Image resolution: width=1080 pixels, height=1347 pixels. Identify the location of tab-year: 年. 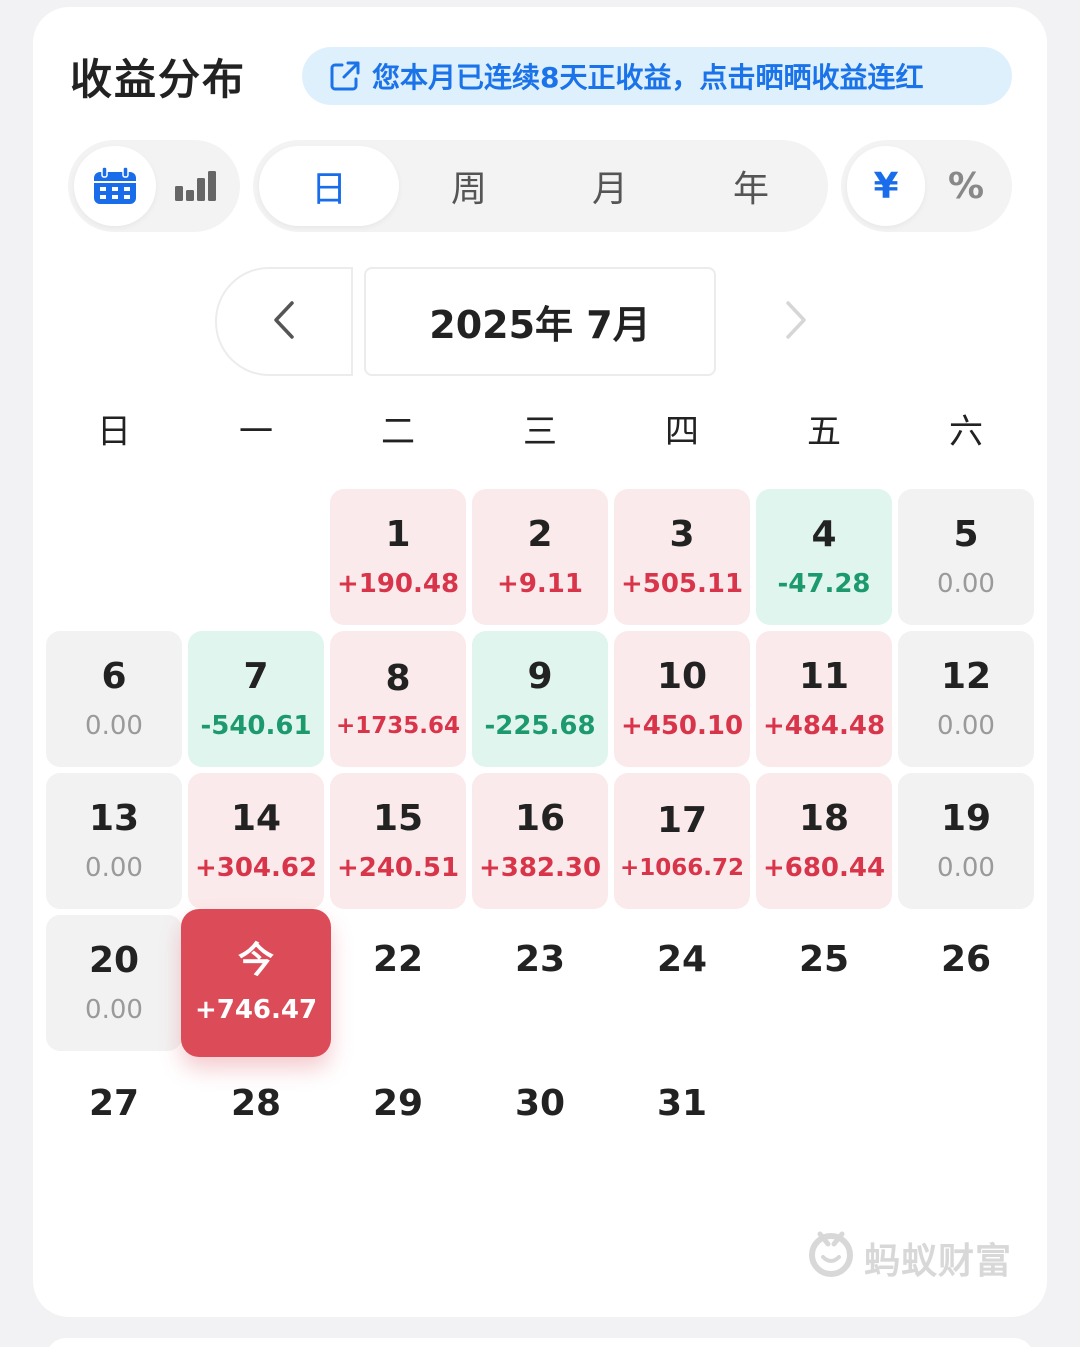
(751, 186).